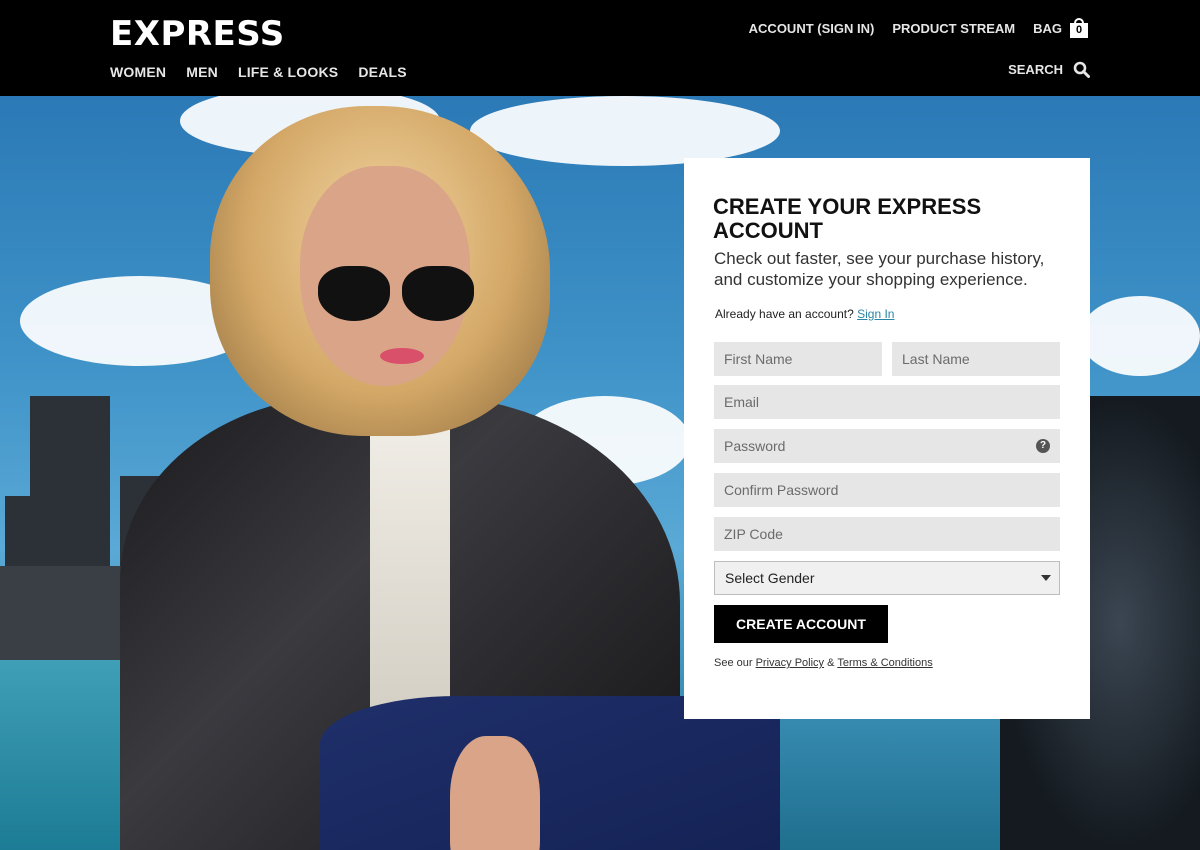 The height and width of the screenshot is (850, 1200). I want to click on search-icon, so click(1081, 69).